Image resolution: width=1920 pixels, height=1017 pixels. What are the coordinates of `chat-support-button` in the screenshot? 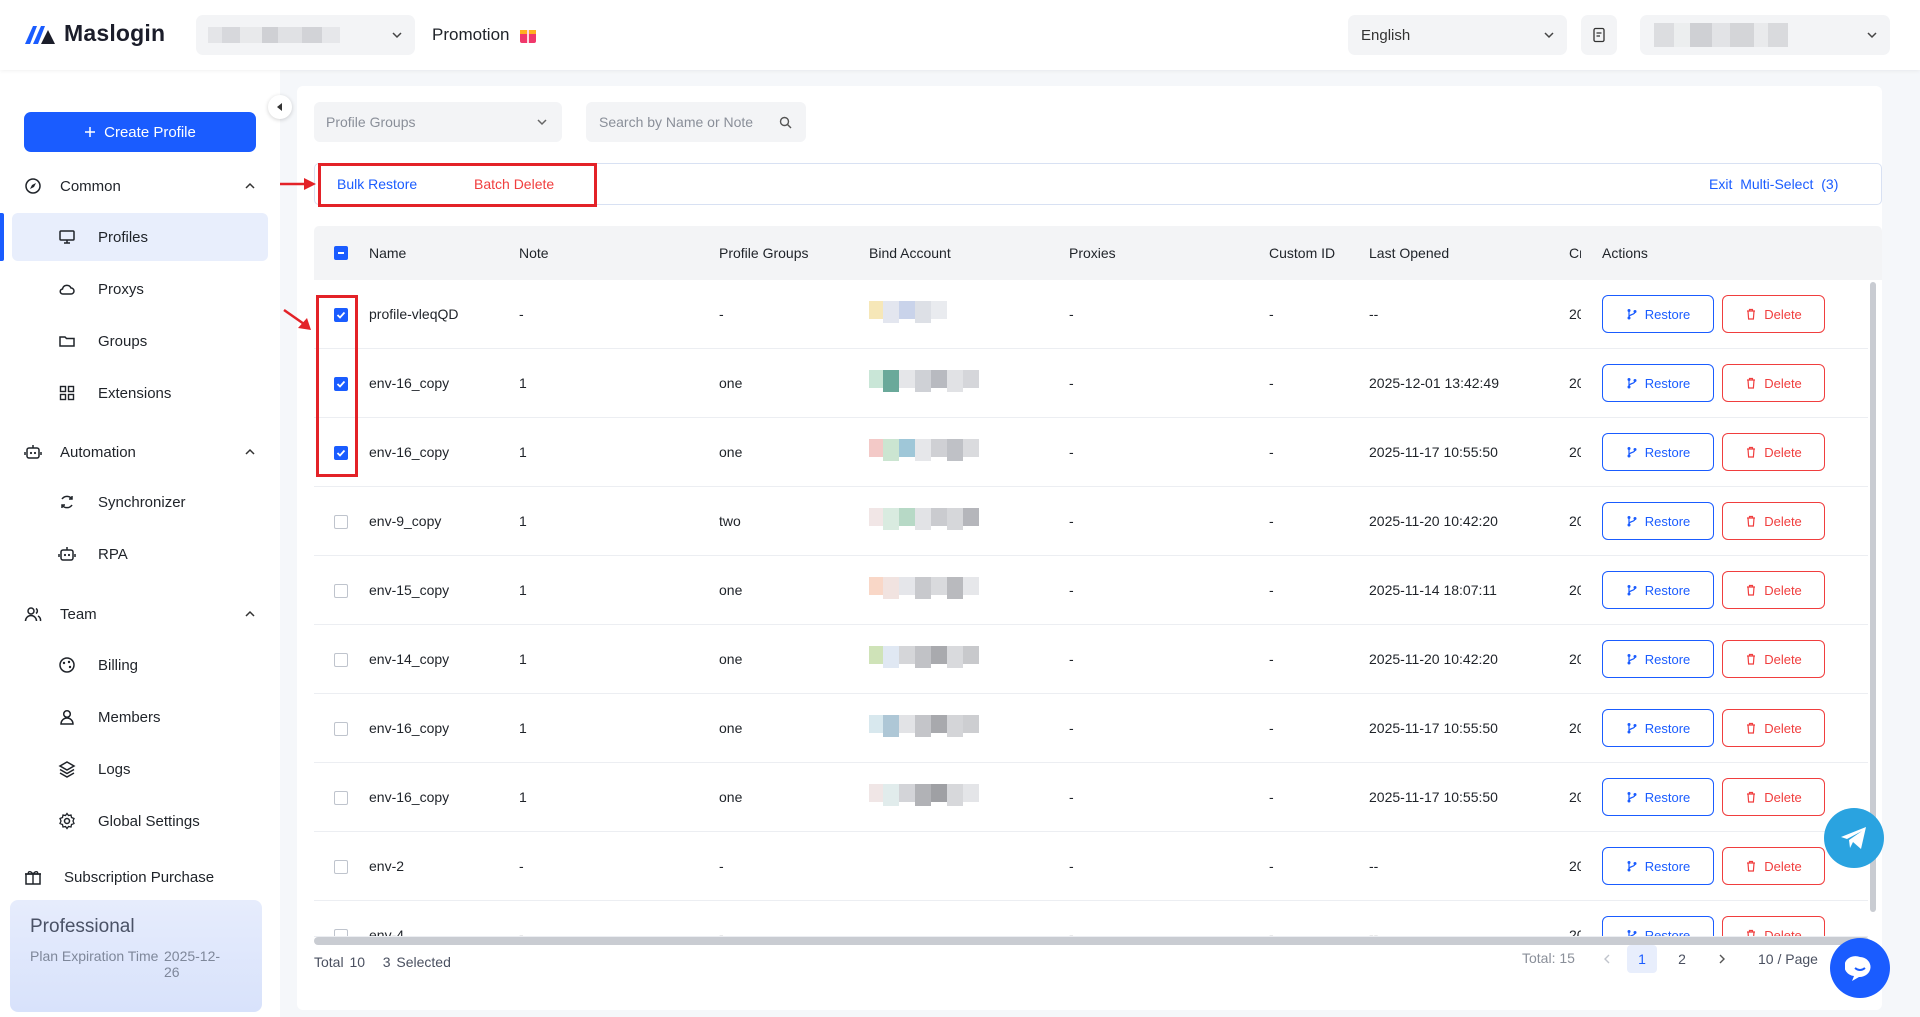 It's located at (1860, 968).